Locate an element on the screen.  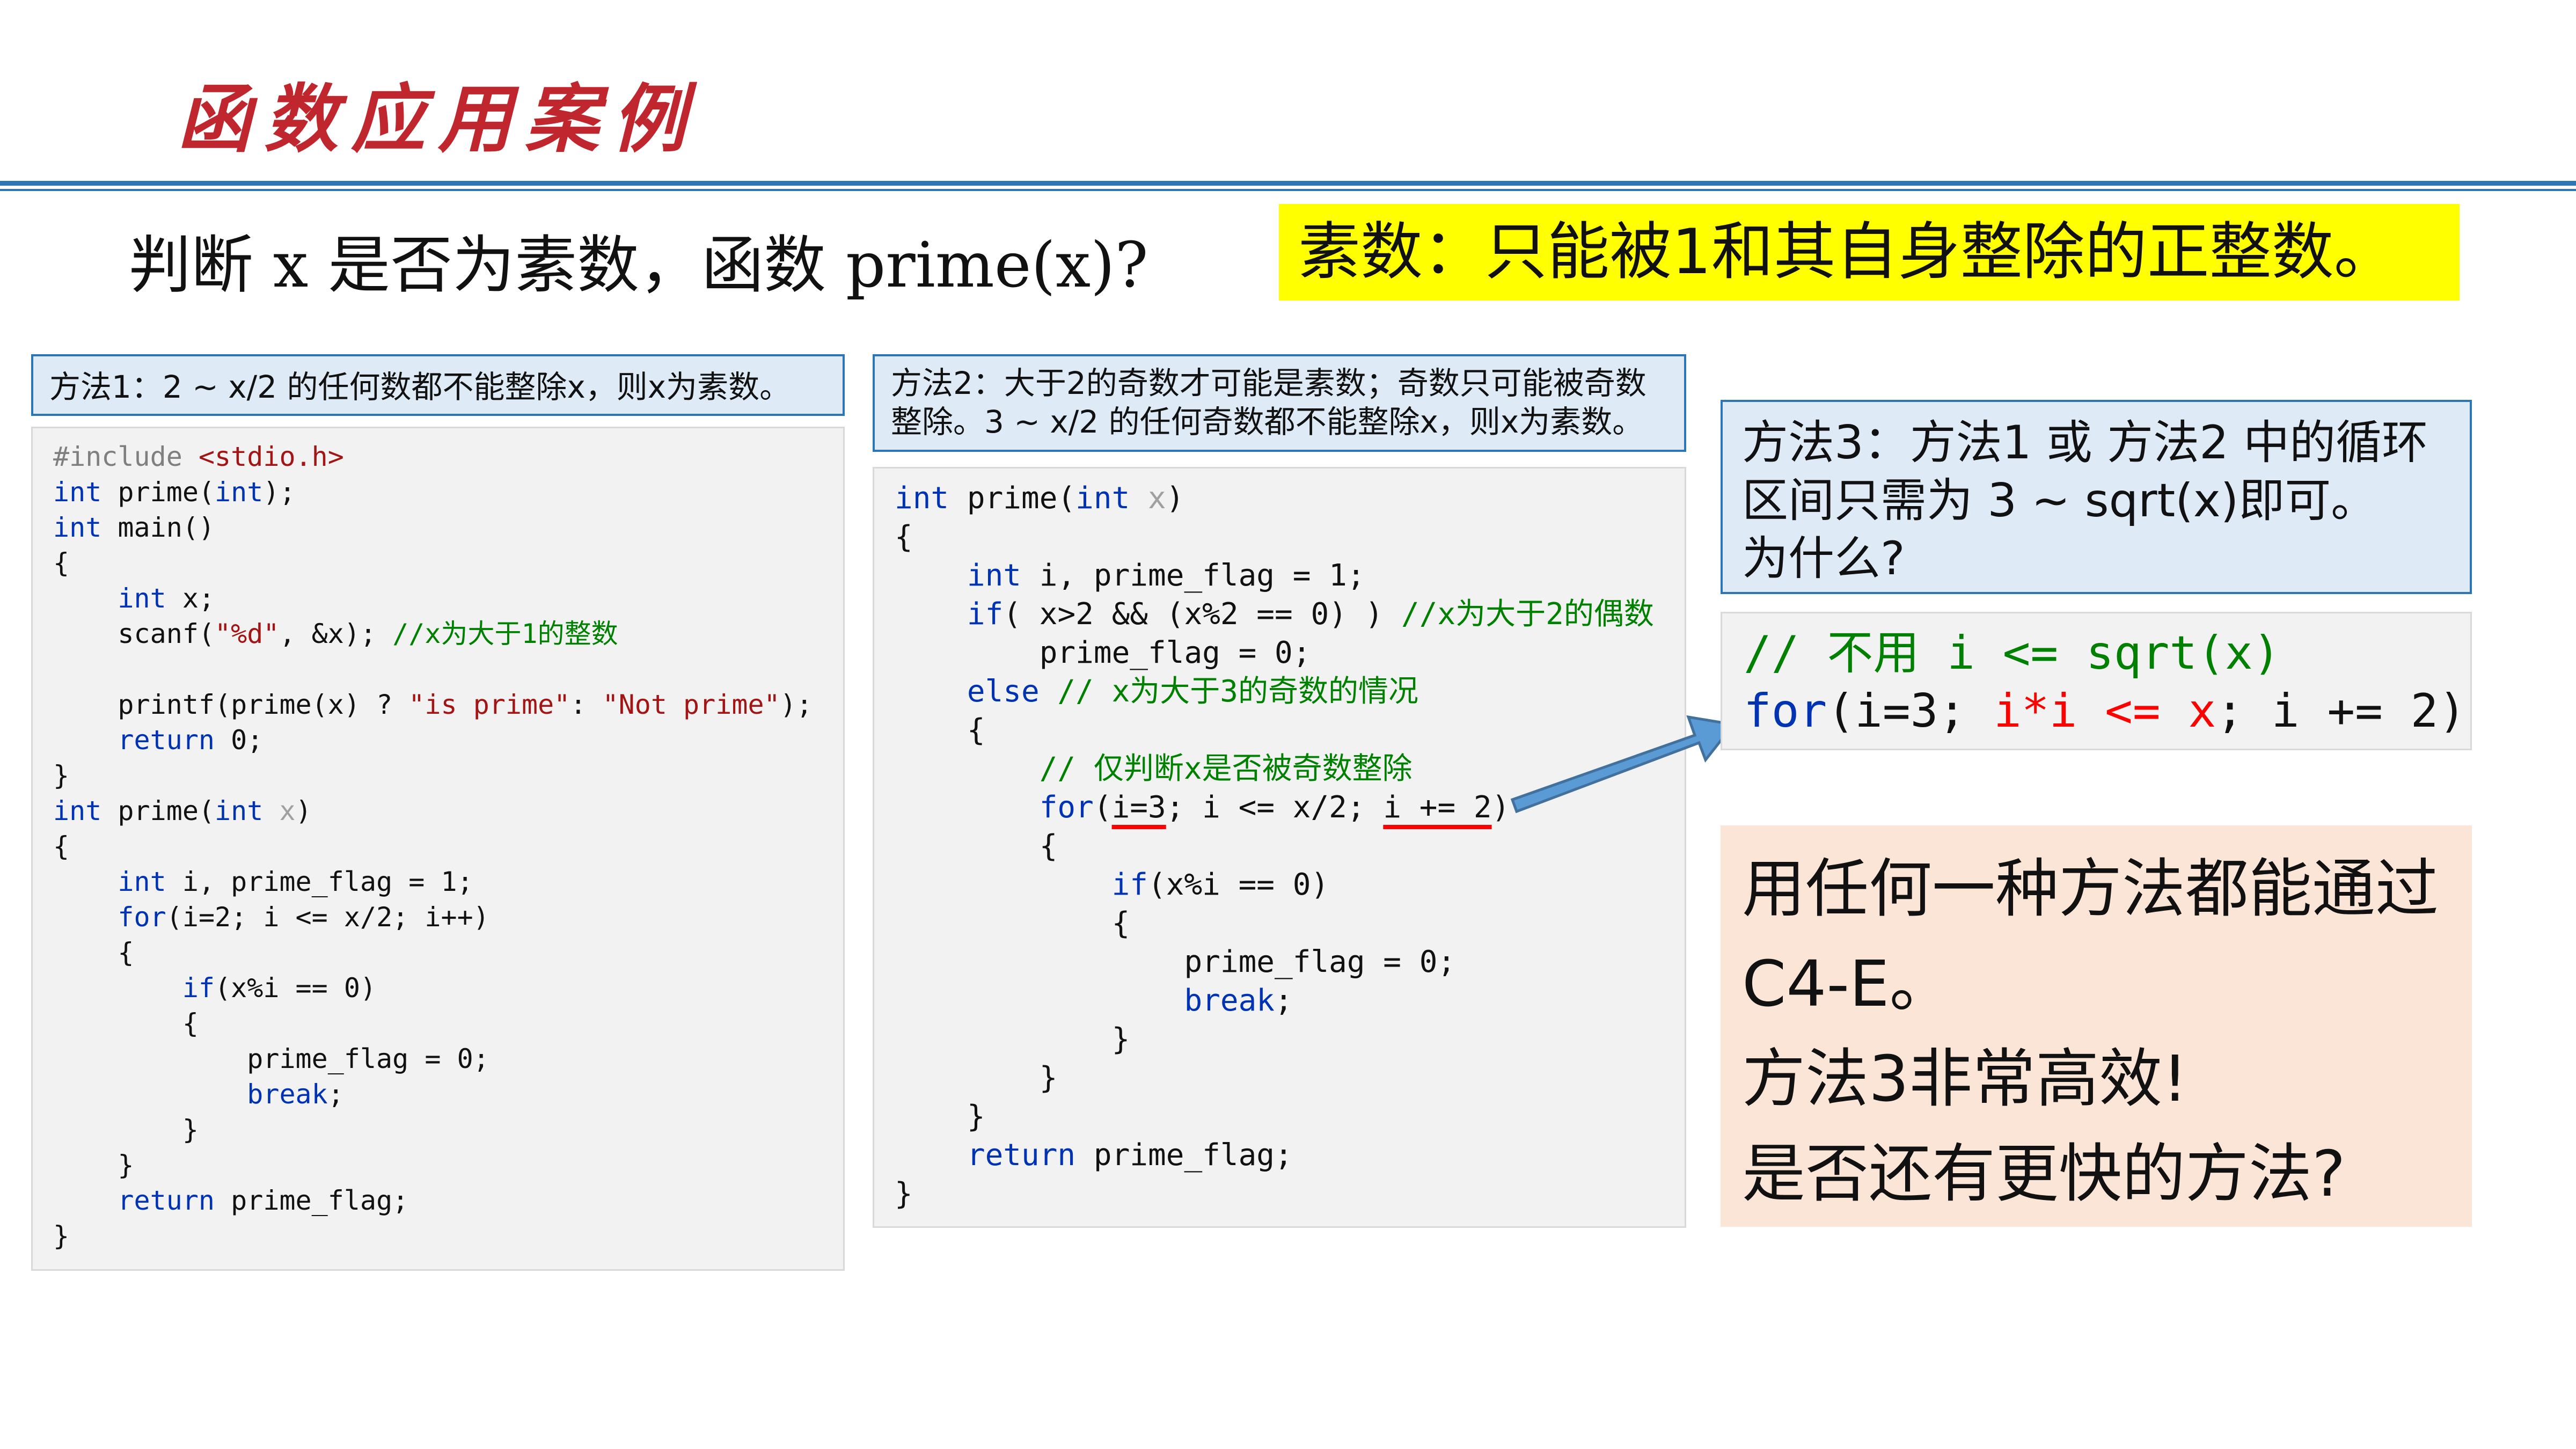
prime-definition: 素数：只能被1和其自身整除的正整数。 is located at coordinates (1869, 252).